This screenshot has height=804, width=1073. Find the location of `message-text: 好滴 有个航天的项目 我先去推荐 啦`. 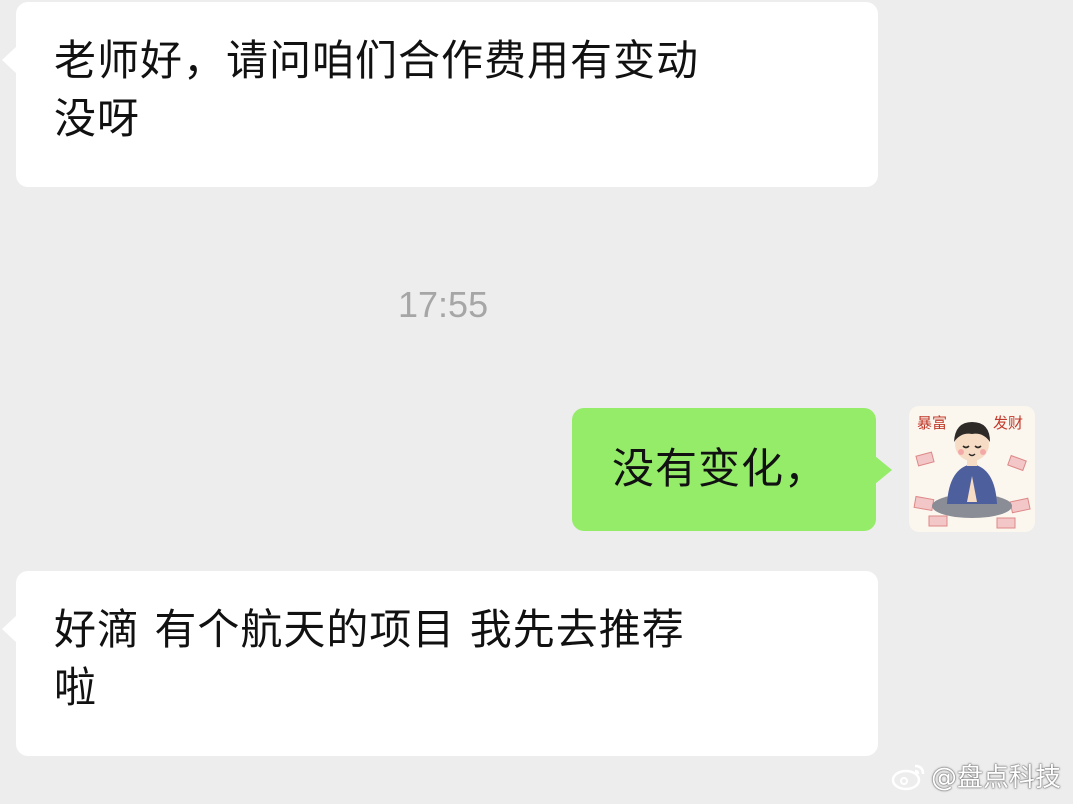

message-text: 好滴 有个航天的项目 我先去推荐 啦 is located at coordinates (369, 658).